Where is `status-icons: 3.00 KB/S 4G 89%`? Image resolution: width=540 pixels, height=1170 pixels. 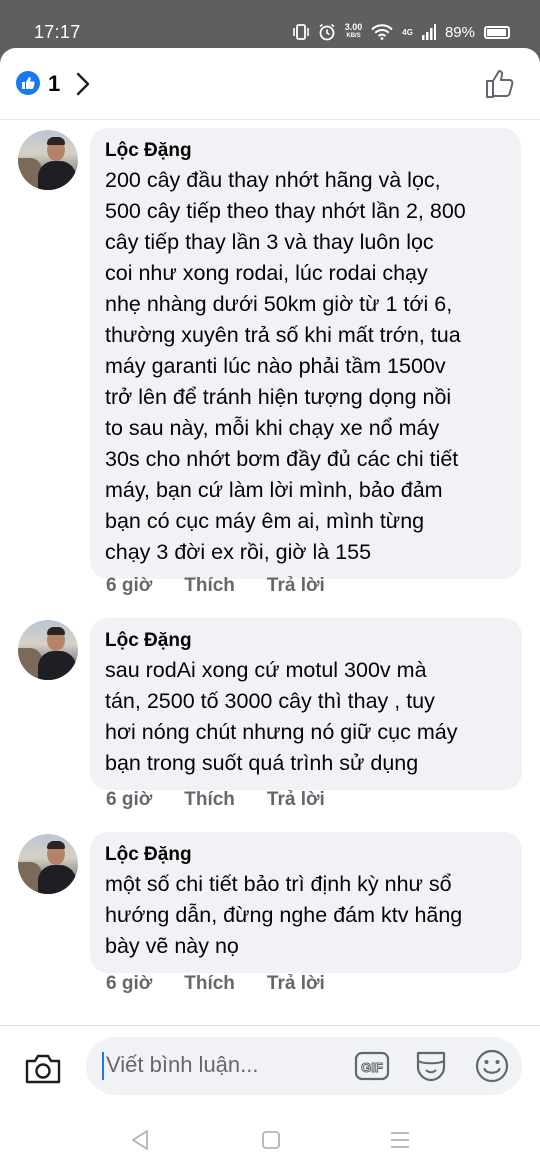
status-icons: 3.00 KB/S 4G 89% is located at coordinates (401, 32).